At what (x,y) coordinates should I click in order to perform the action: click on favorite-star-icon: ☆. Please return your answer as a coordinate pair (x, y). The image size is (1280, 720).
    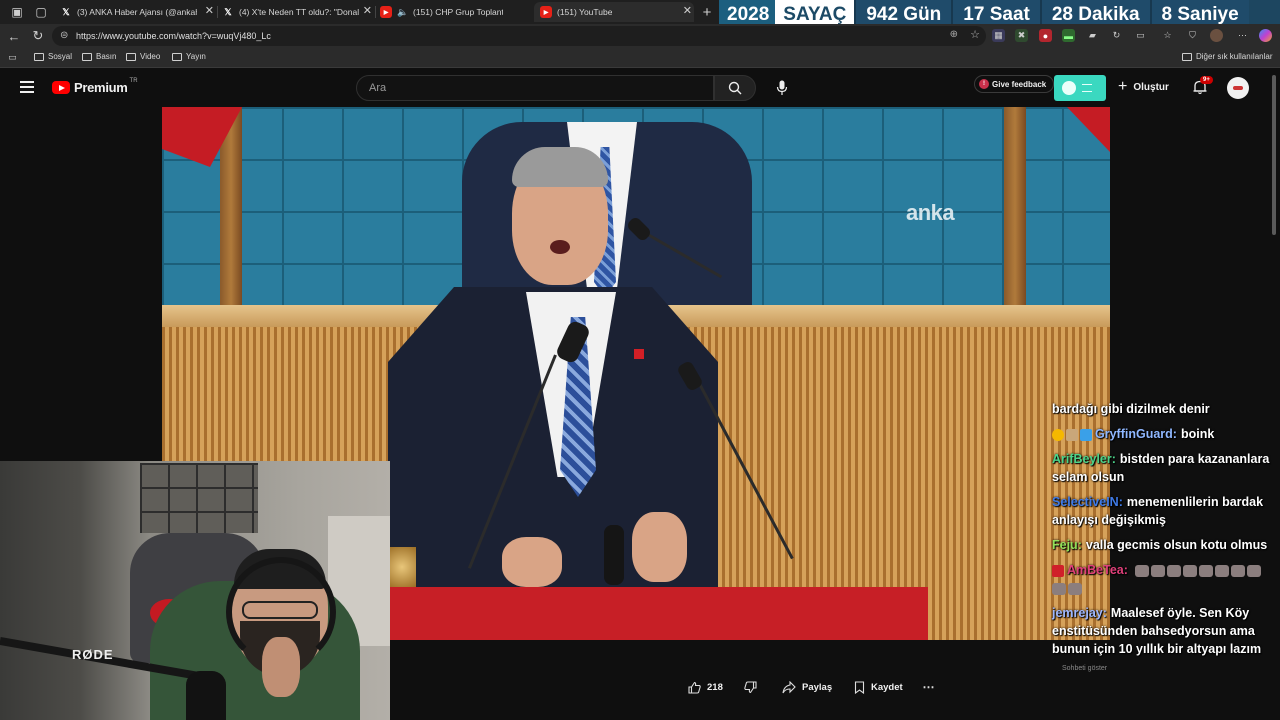
    Looking at the image, I should click on (975, 34).